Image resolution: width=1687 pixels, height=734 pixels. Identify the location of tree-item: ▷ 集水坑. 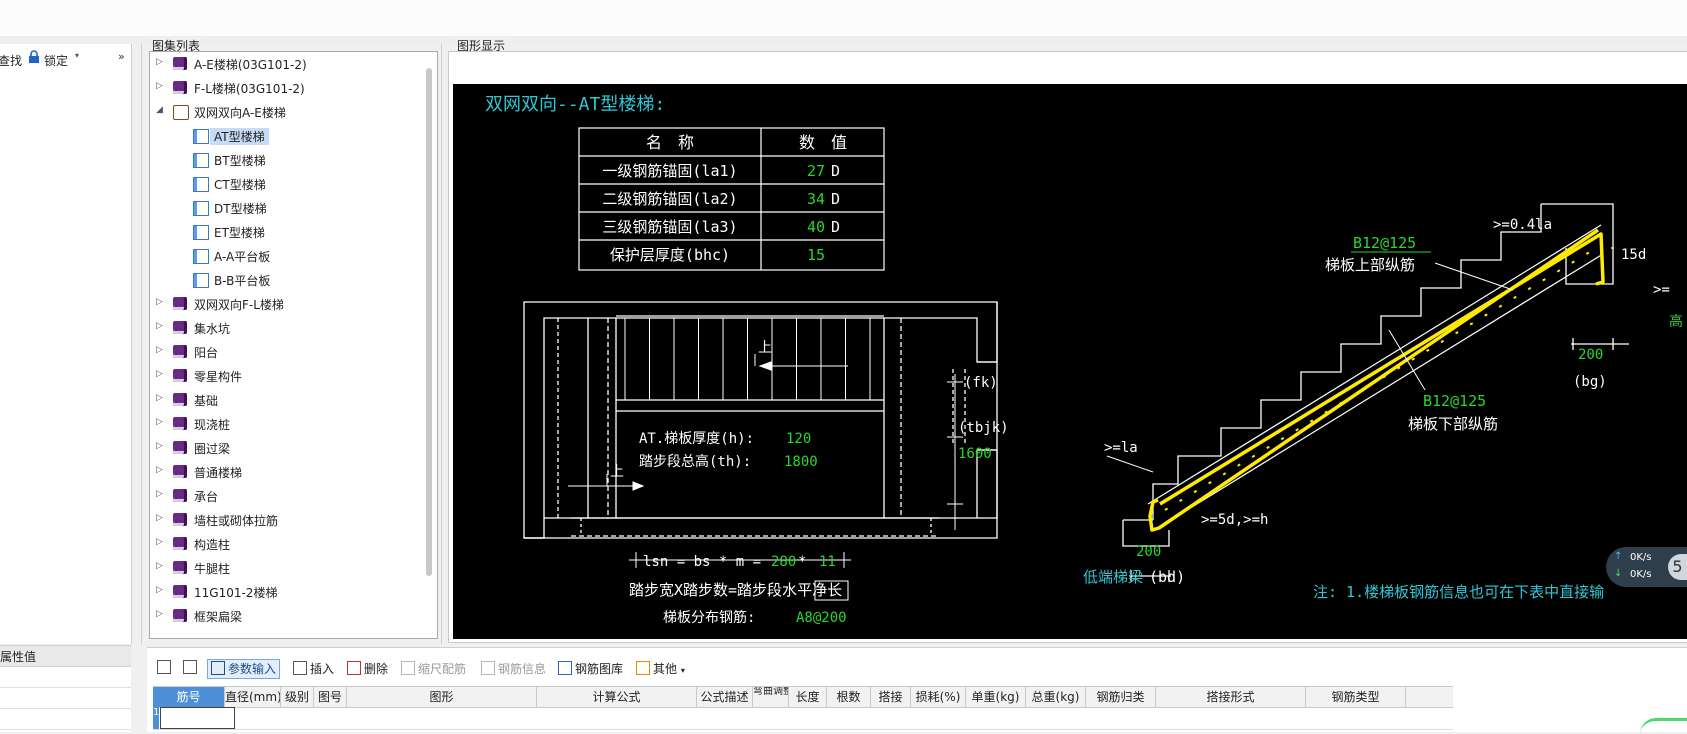
(290, 328).